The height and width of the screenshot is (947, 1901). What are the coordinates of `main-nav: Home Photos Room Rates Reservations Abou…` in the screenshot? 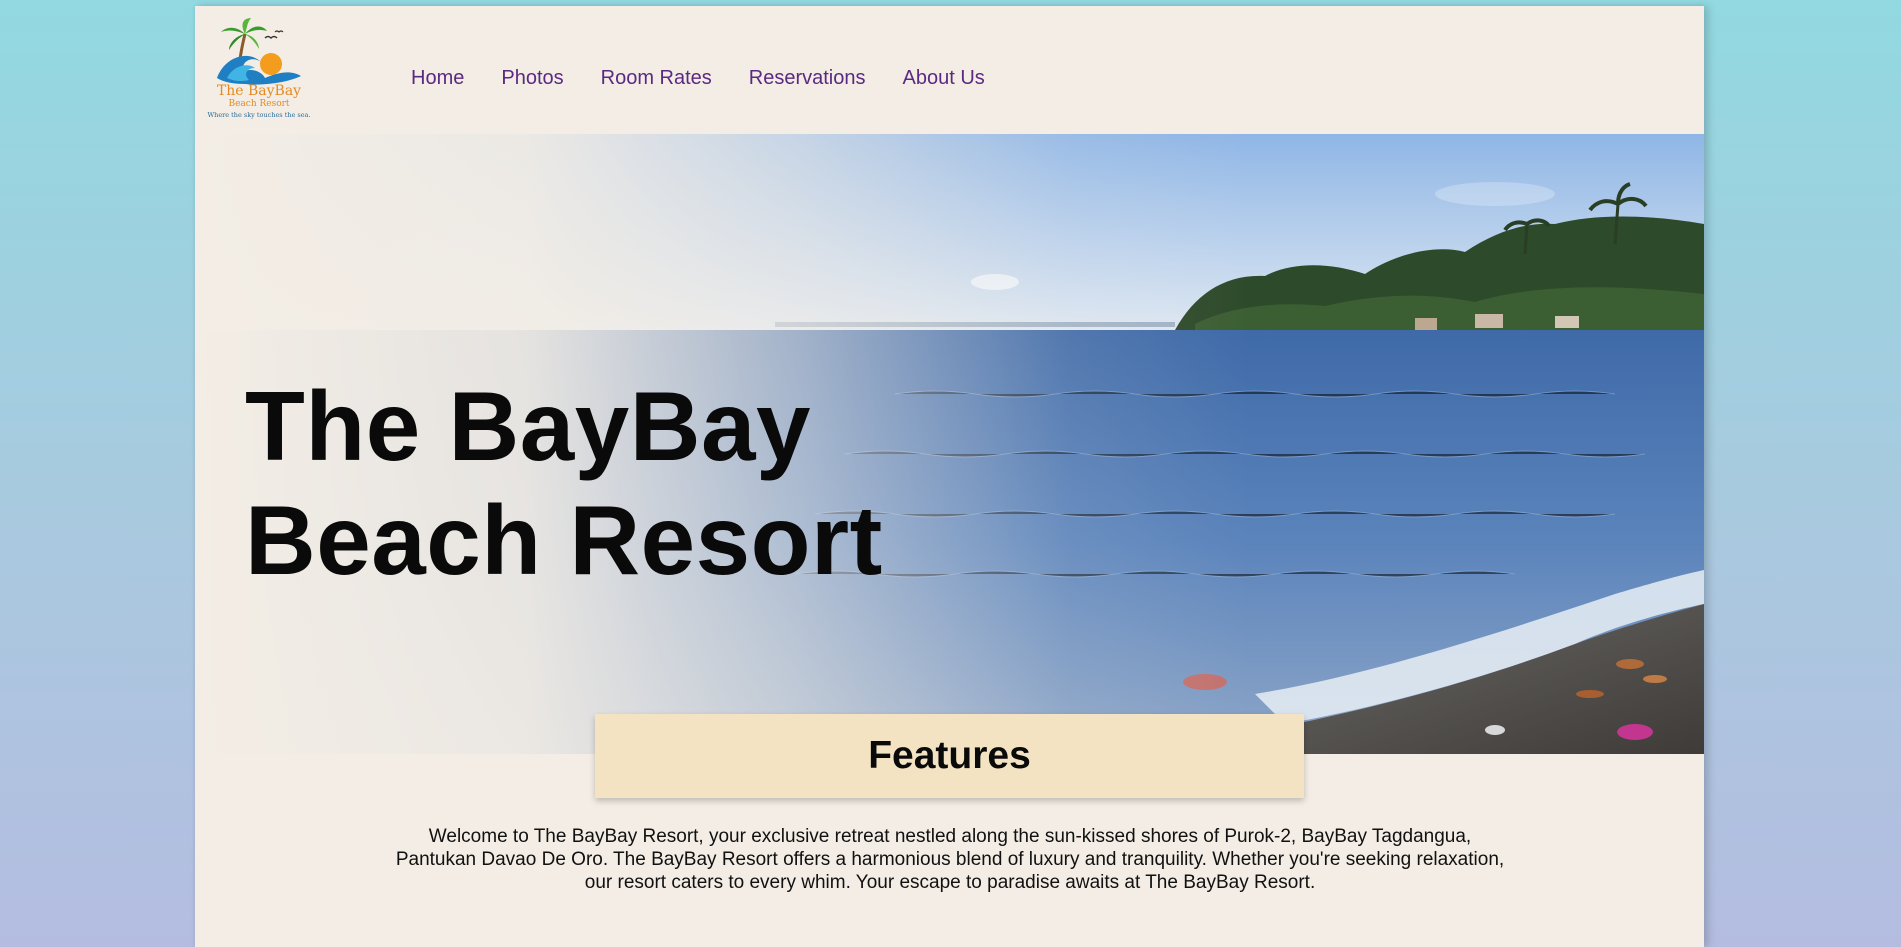 It's located at (716, 78).